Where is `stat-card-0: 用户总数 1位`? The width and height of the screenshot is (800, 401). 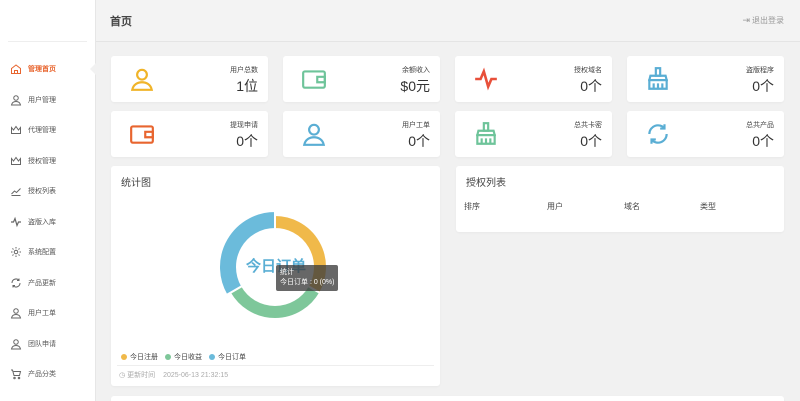
stat-card-0: 用户总数 1位 is located at coordinates (189, 79).